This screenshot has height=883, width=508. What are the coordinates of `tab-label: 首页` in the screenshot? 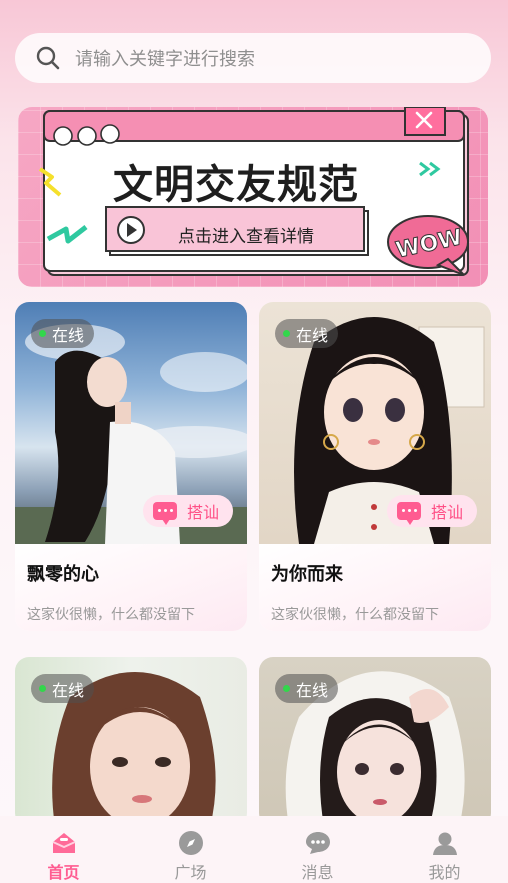 It's located at (63, 872).